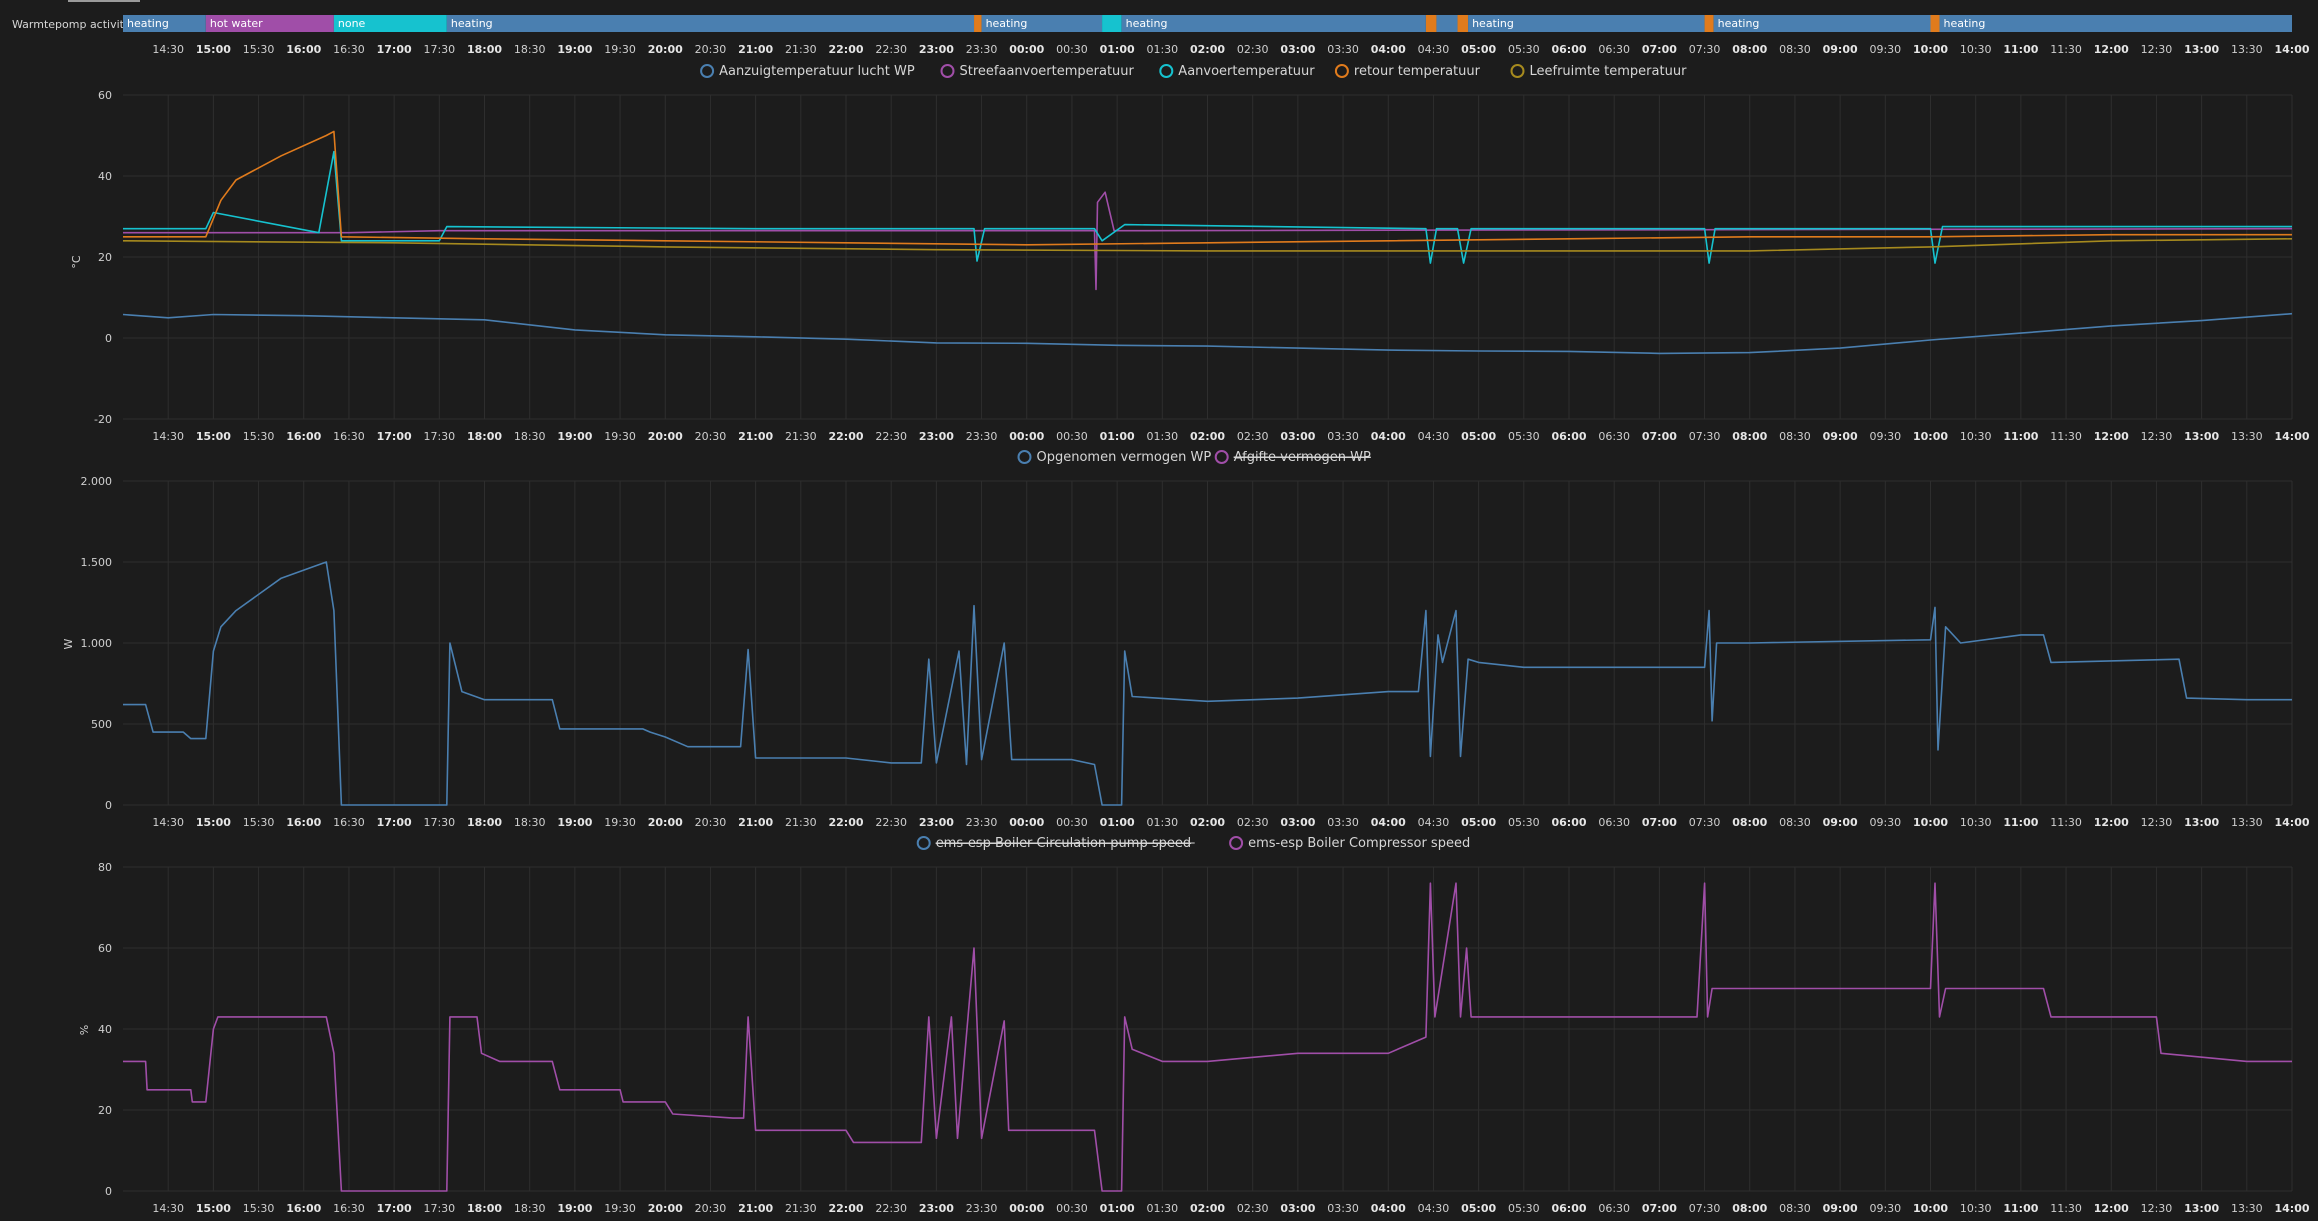 Image resolution: width=2318 pixels, height=1221 pixels. What do you see at coordinates (1885, 822) in the screenshot?
I see `x-tick-label: 09:30` at bounding box center [1885, 822].